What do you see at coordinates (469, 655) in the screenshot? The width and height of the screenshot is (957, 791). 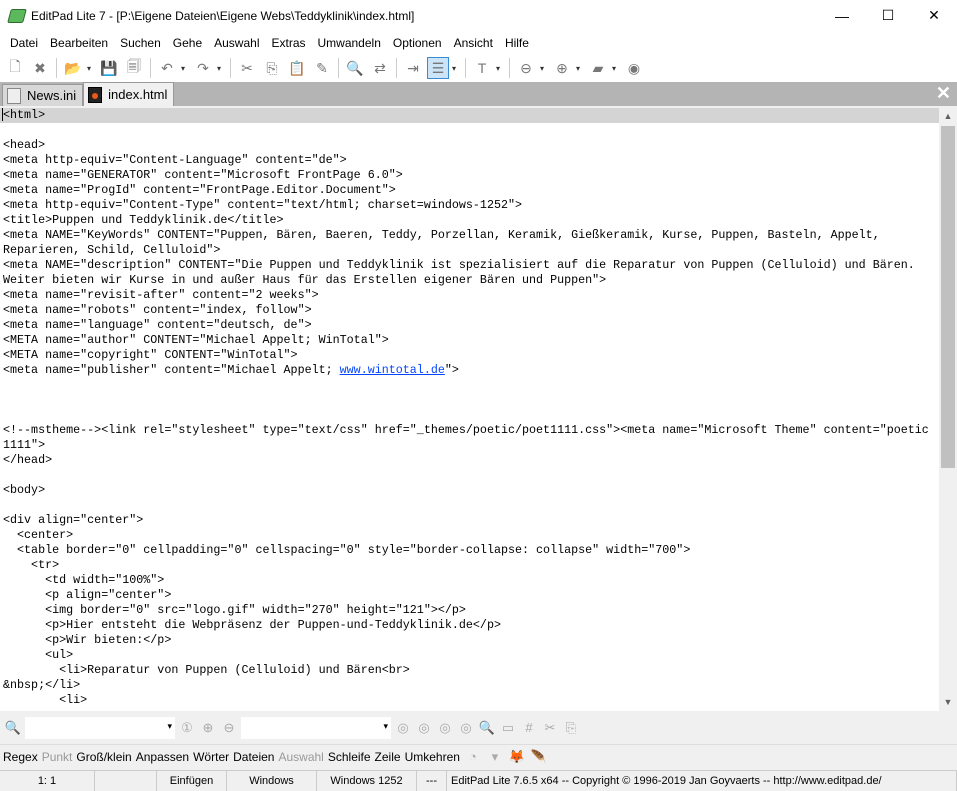 I see `code-line: <ul>` at bounding box center [469, 655].